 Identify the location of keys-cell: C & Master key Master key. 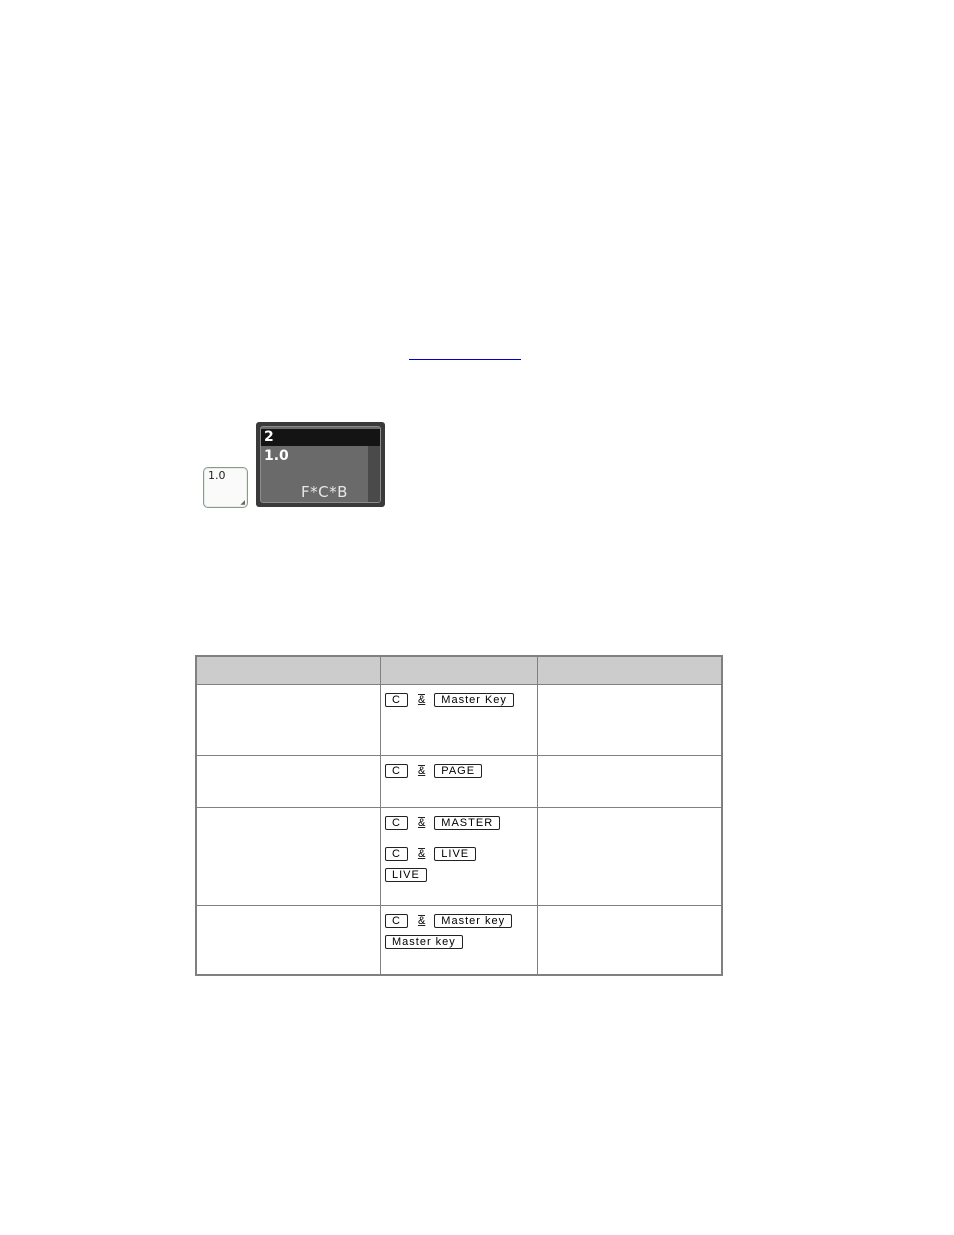
(459, 940).